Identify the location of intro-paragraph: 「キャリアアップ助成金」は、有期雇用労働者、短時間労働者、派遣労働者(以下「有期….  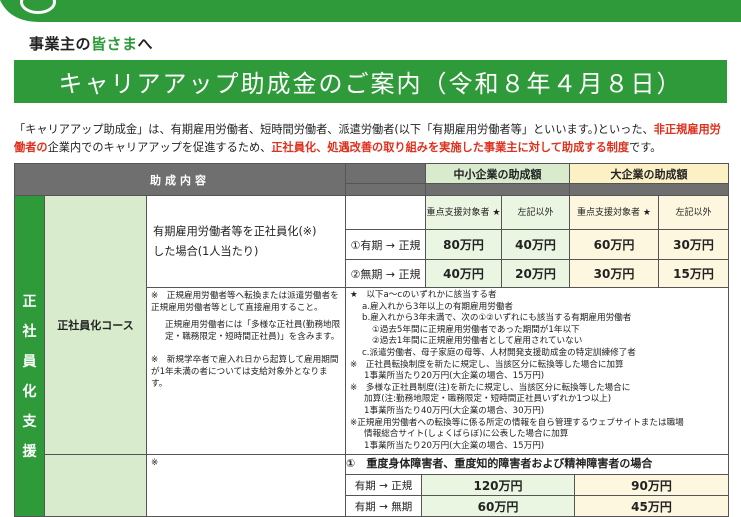
(371, 139).